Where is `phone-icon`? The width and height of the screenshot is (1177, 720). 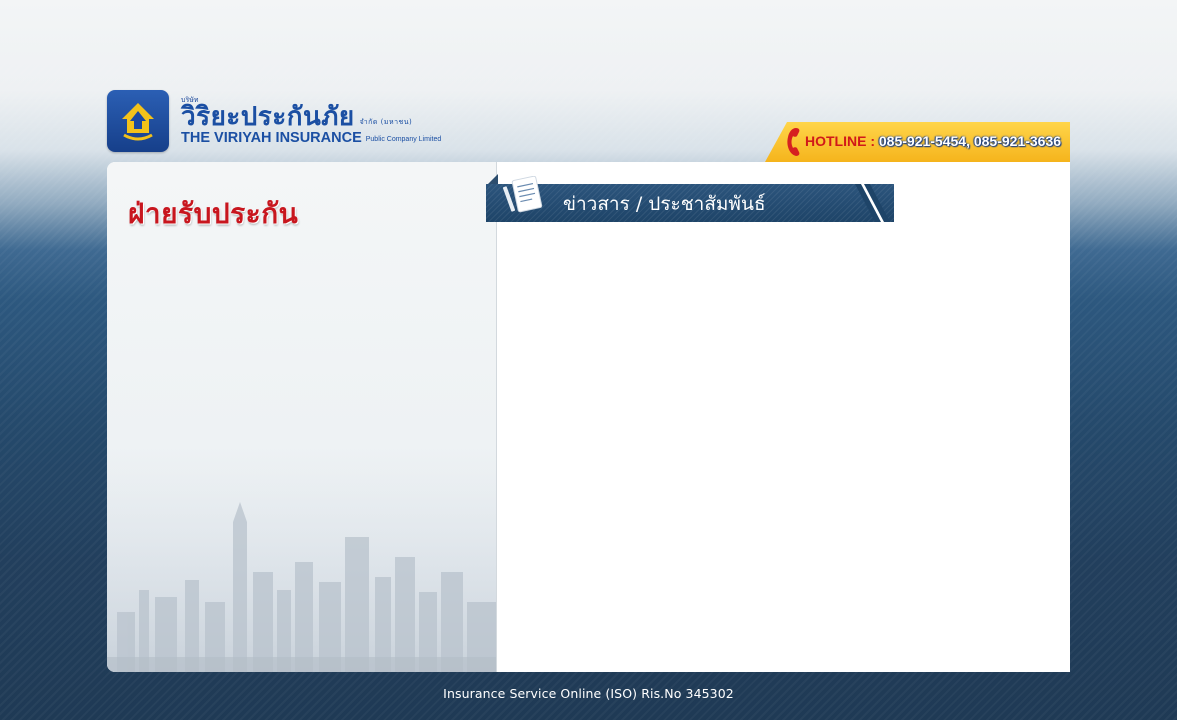 phone-icon is located at coordinates (793, 142).